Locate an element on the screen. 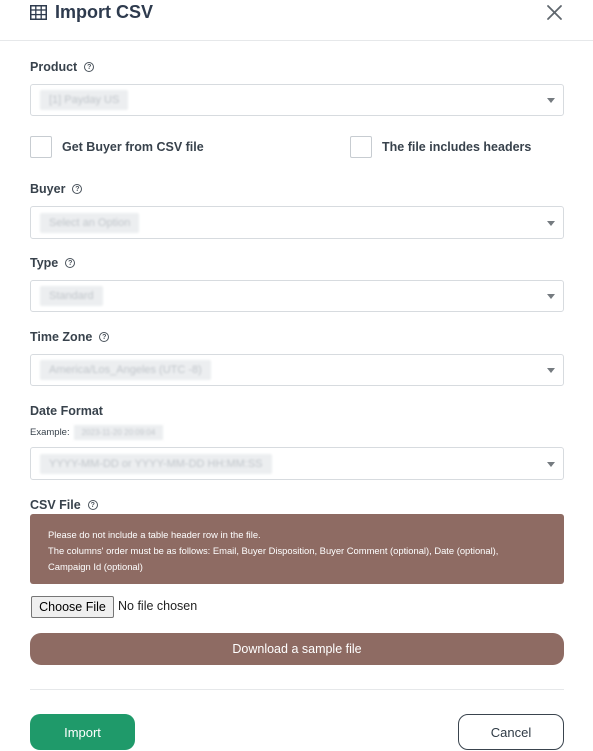 The image size is (593, 751). product-select: [1] Payday US is located at coordinates (297, 100).